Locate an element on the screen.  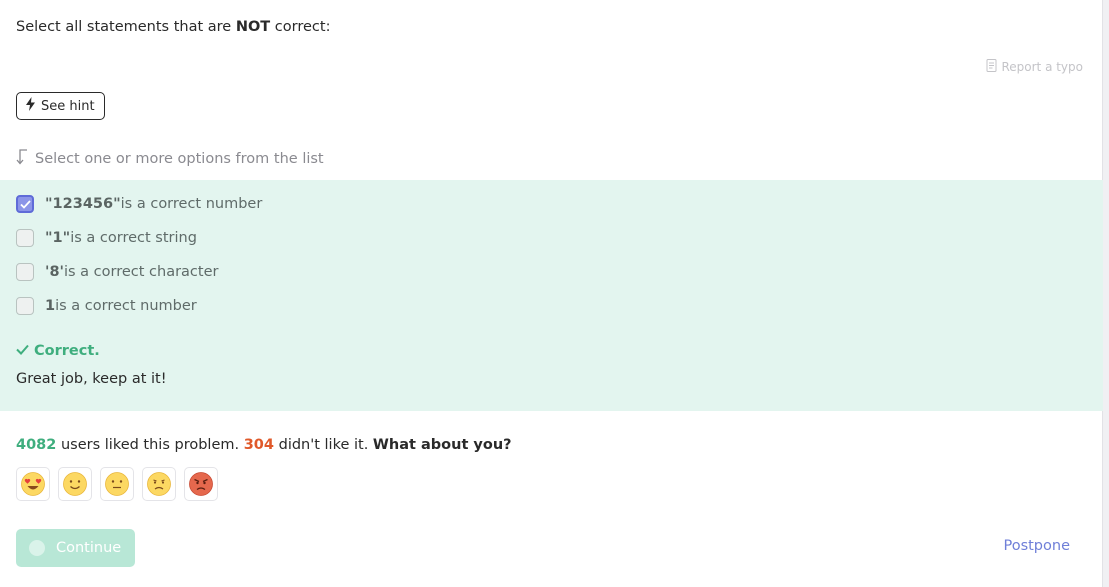
reaction-smile-button is located at coordinates (75, 484).